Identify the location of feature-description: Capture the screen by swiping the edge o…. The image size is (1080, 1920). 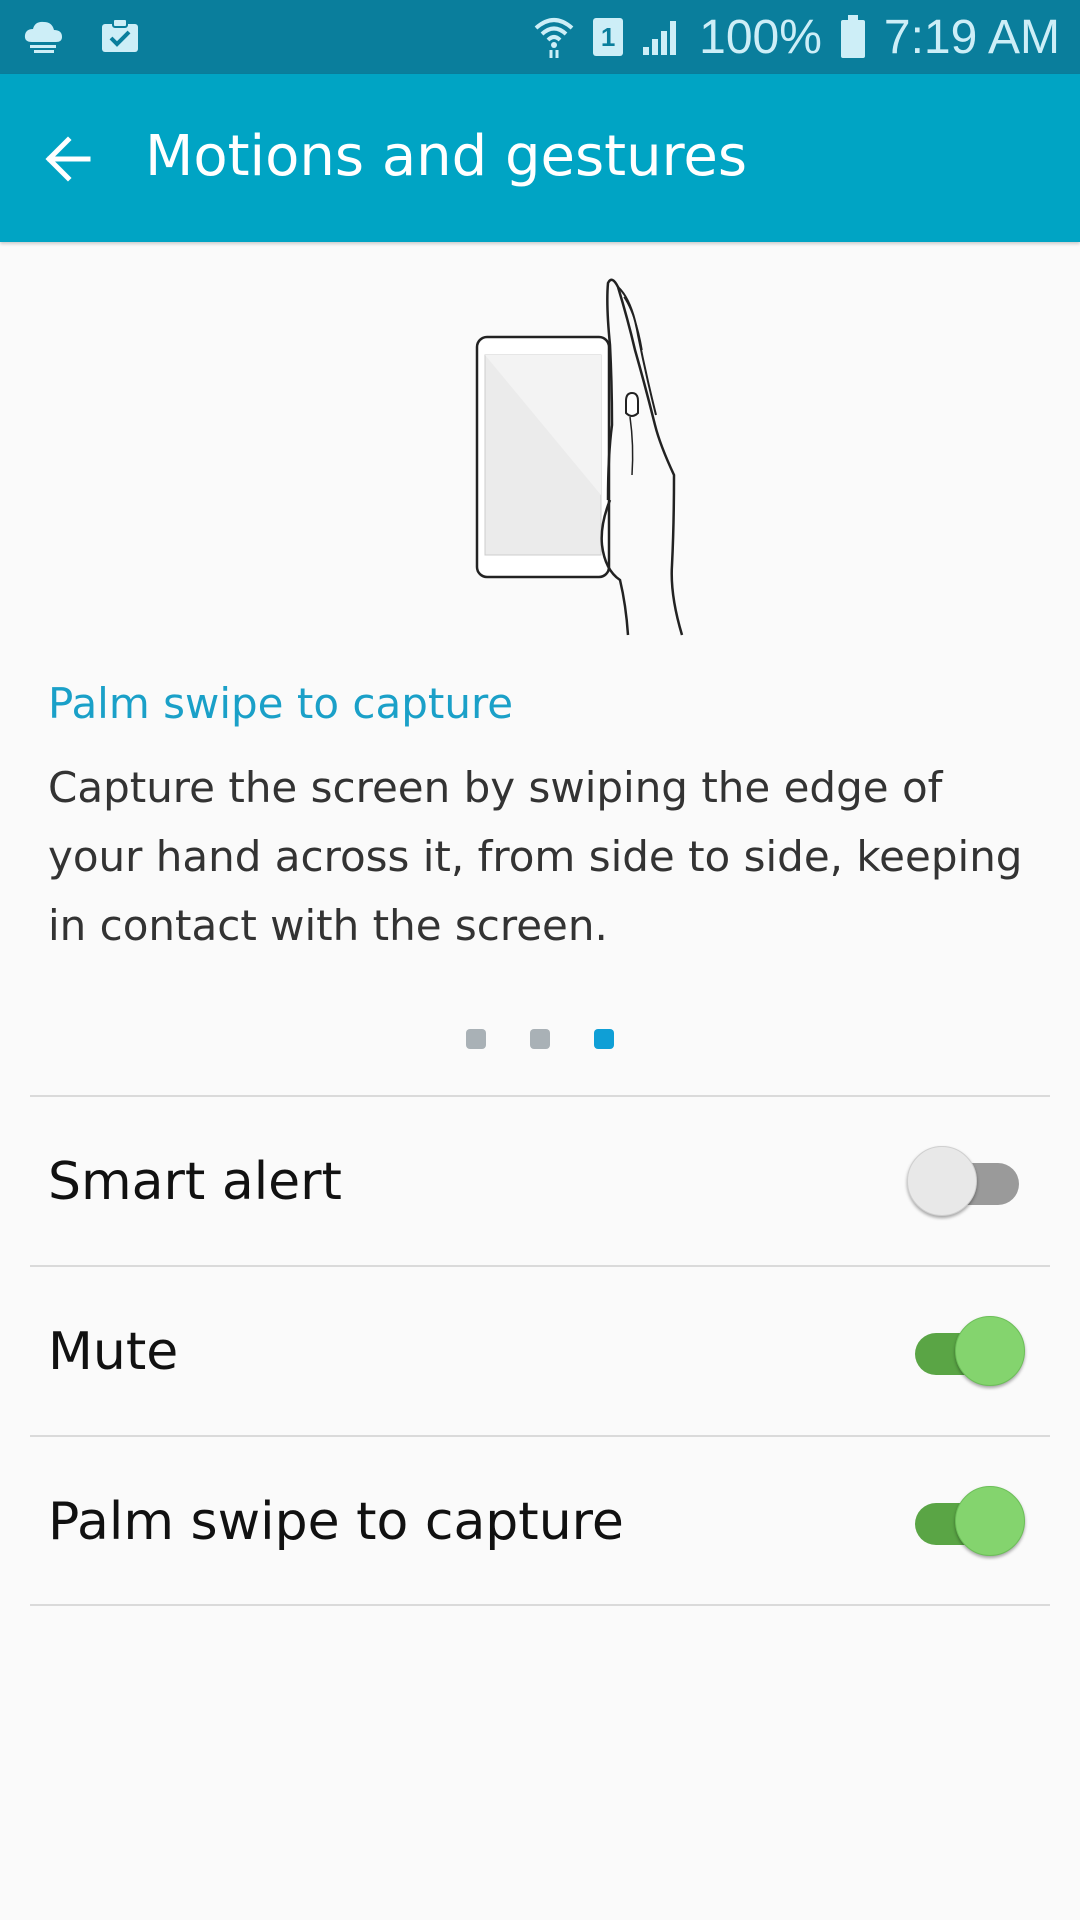
(535, 856).